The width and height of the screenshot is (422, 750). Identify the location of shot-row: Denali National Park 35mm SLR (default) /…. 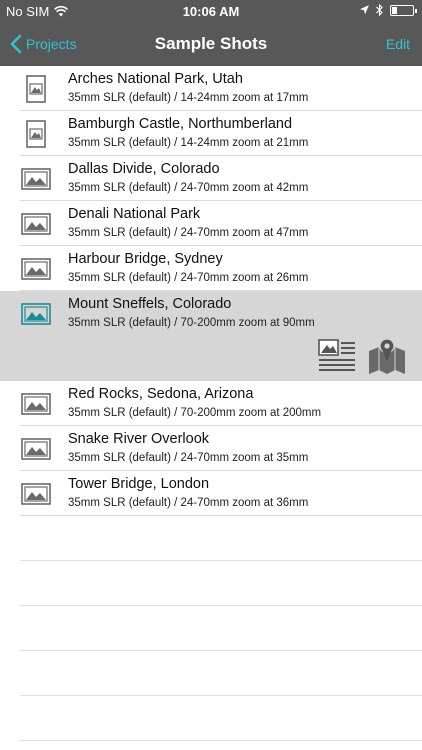
(211, 223).